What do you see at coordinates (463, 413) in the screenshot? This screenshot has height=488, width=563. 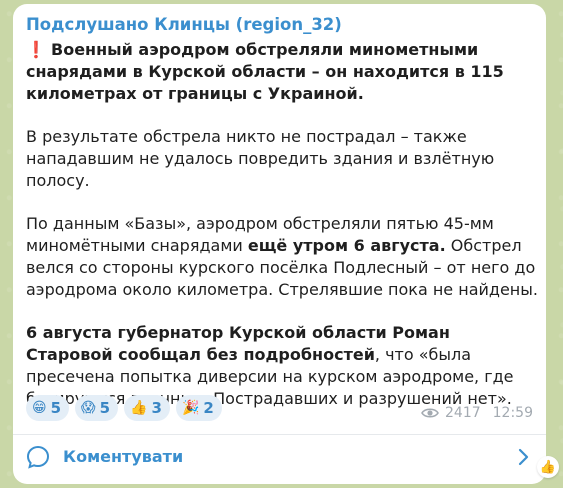 I see `view-count: 2417` at bounding box center [463, 413].